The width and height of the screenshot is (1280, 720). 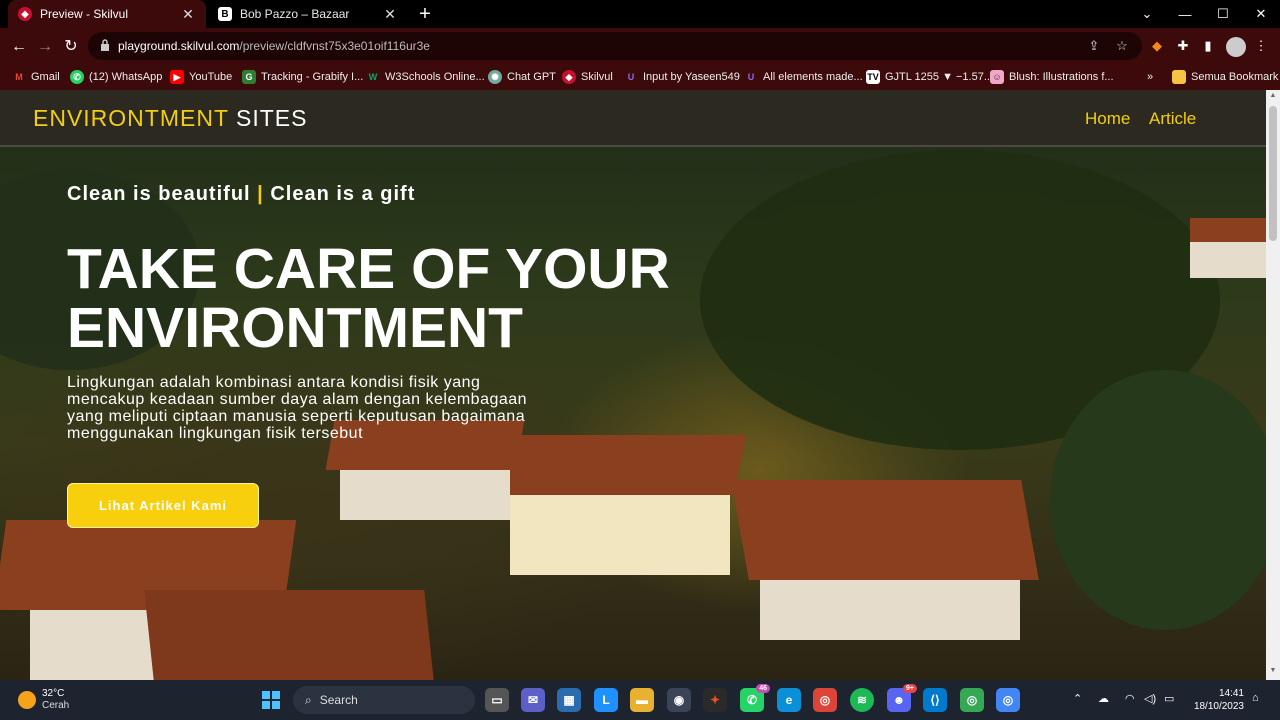 I want to click on chrome-alt-icon: ◎, so click(x=972, y=700).